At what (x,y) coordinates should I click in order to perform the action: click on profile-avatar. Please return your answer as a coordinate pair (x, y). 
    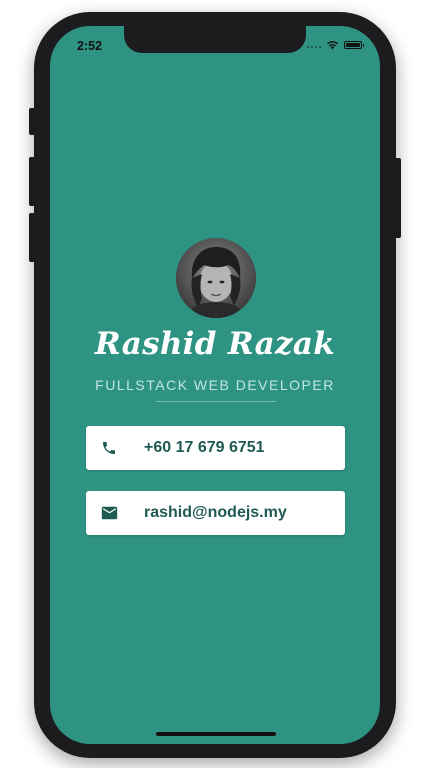
    Looking at the image, I should click on (216, 278).